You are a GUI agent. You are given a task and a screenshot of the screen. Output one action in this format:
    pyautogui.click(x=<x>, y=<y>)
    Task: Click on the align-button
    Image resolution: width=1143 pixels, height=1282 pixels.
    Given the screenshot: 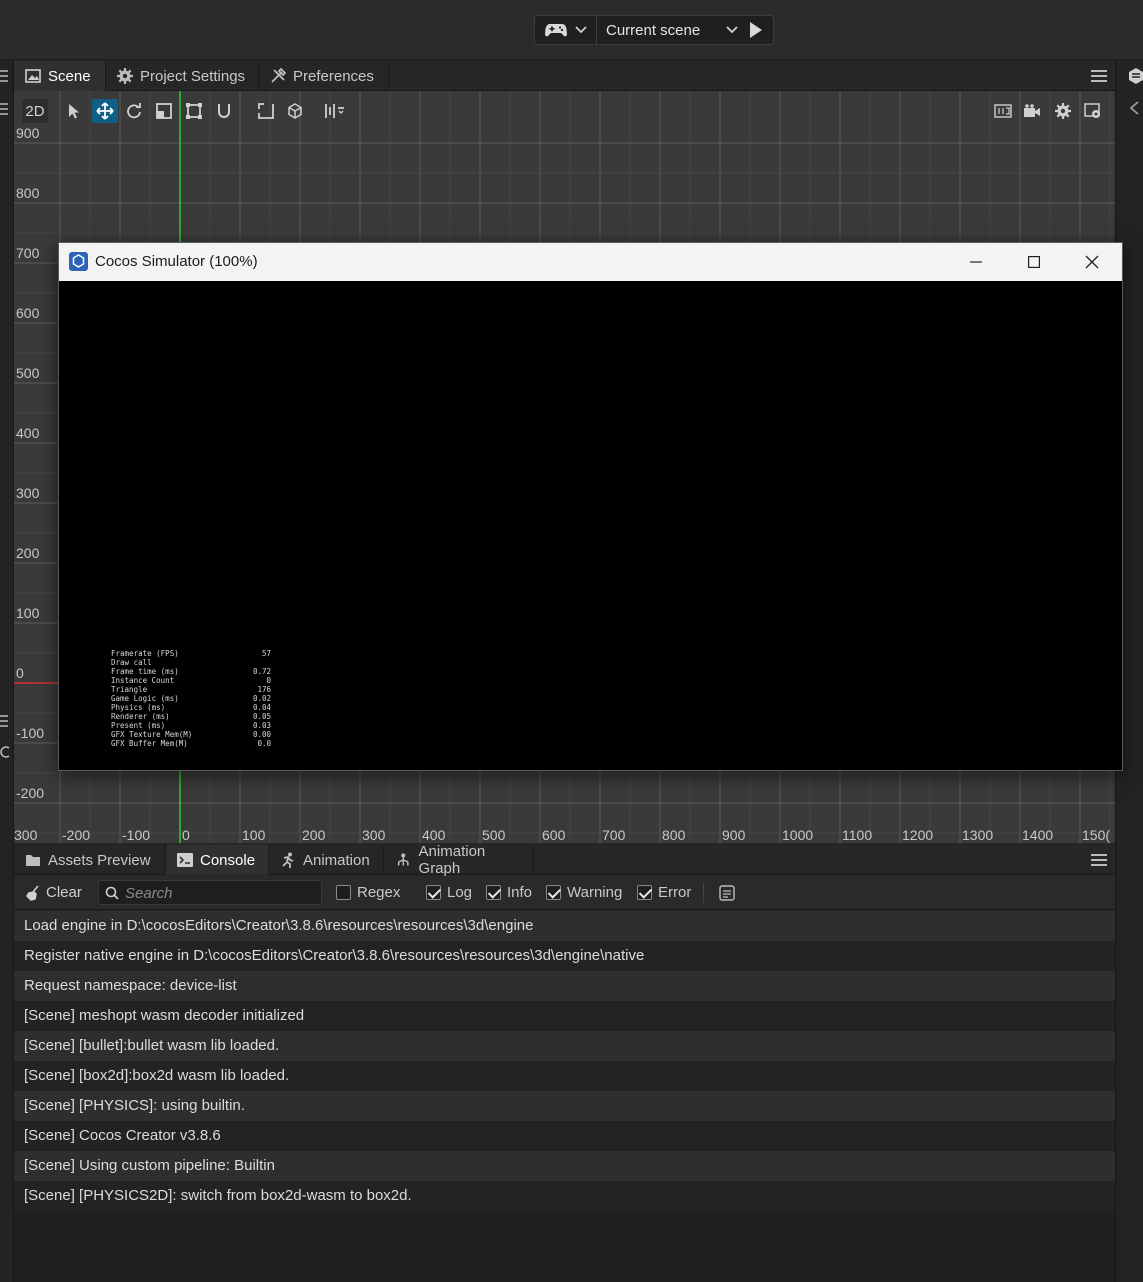 What is the action you would take?
    pyautogui.click(x=335, y=111)
    